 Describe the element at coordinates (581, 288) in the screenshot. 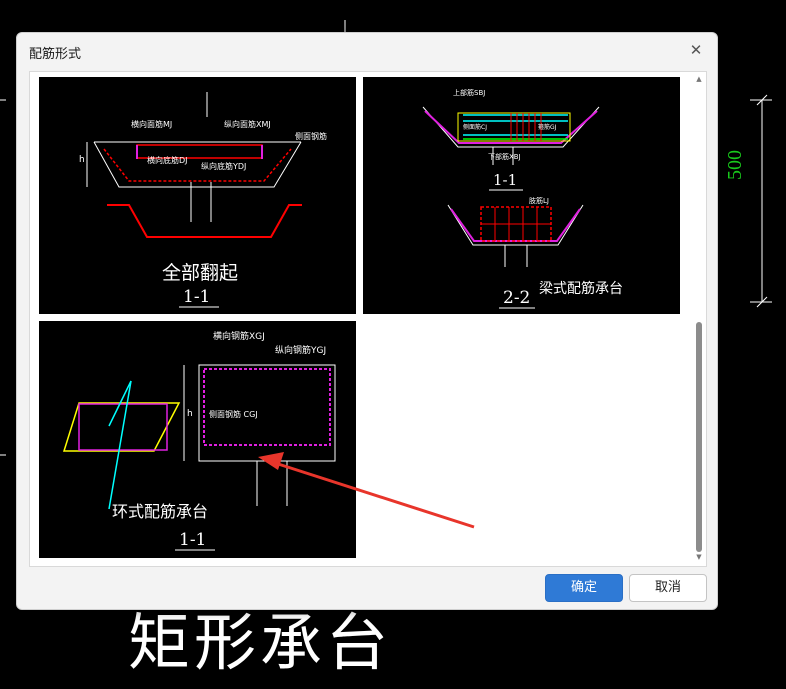

I see `caption-beam-type: 梁式配筋承台` at that location.